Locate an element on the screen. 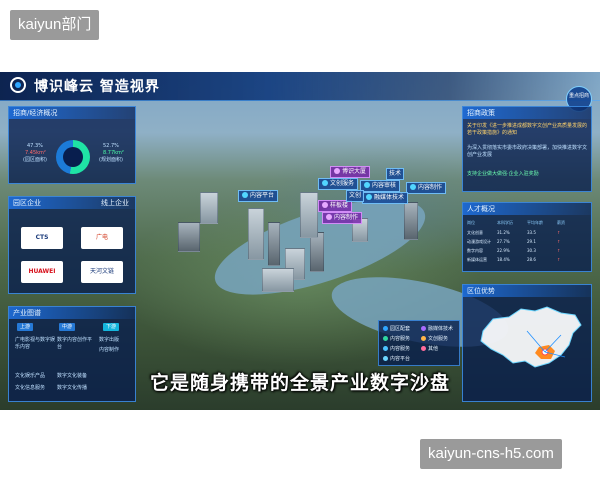 This screenshot has width=600, height=480. map-label-text: 技术 is located at coordinates (395, 173).